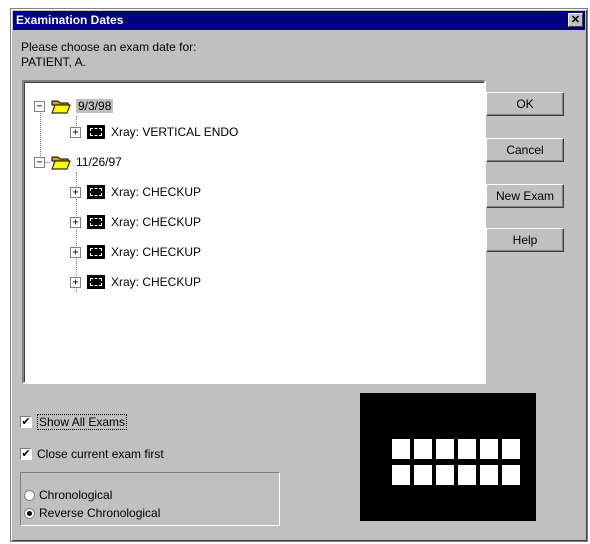 This screenshot has height=544, width=590. I want to click on xray-layout-preview, so click(448, 457).